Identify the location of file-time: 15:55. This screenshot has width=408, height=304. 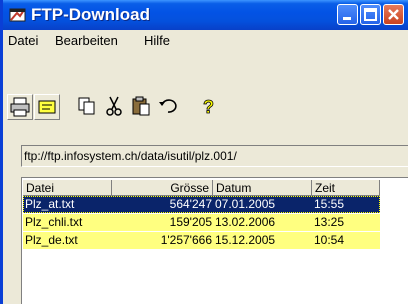
(329, 204).